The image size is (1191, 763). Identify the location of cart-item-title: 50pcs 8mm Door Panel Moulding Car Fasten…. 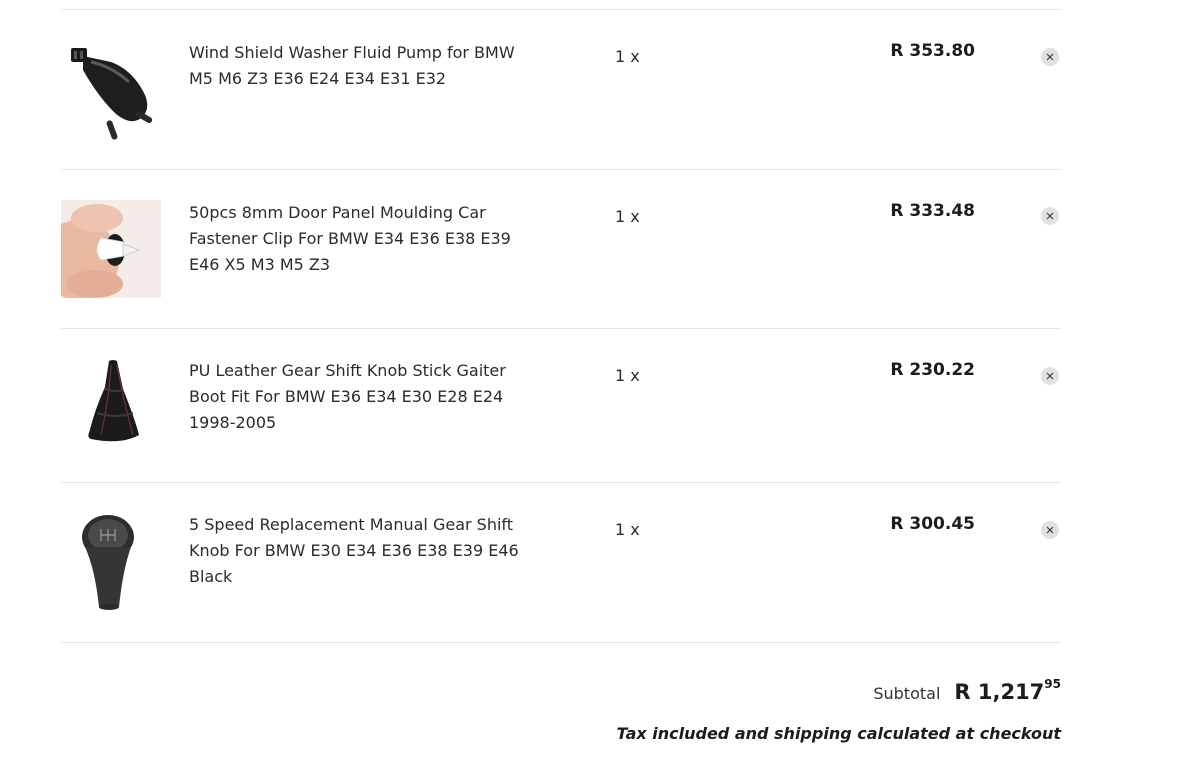
(364, 239).